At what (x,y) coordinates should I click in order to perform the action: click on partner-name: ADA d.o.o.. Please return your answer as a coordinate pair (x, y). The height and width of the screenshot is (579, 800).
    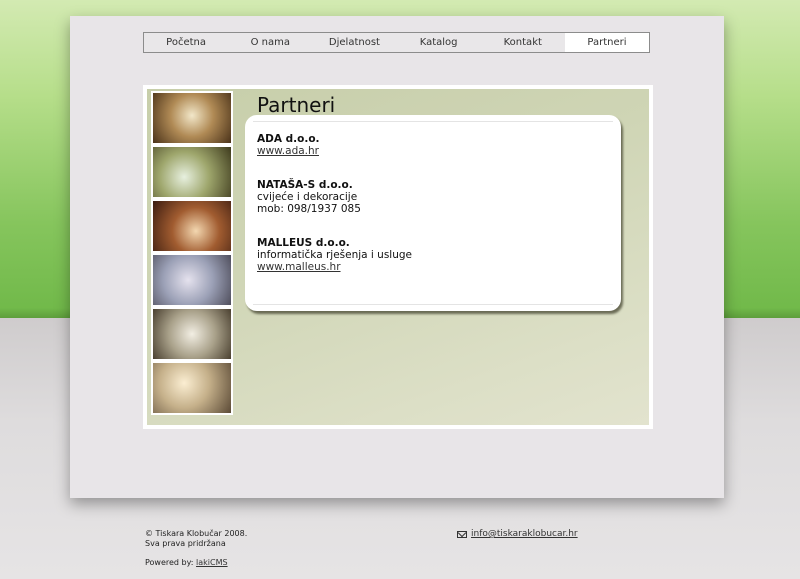
    Looking at the image, I should click on (288, 139).